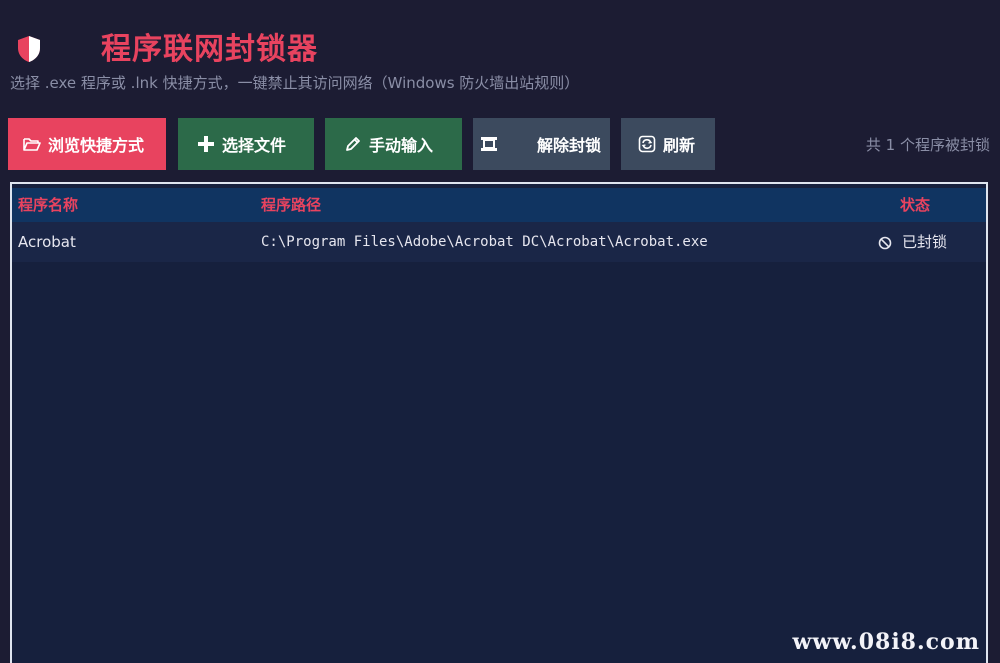  Describe the element at coordinates (48, 205) in the screenshot. I see `header-program-name: 程序名称` at that location.